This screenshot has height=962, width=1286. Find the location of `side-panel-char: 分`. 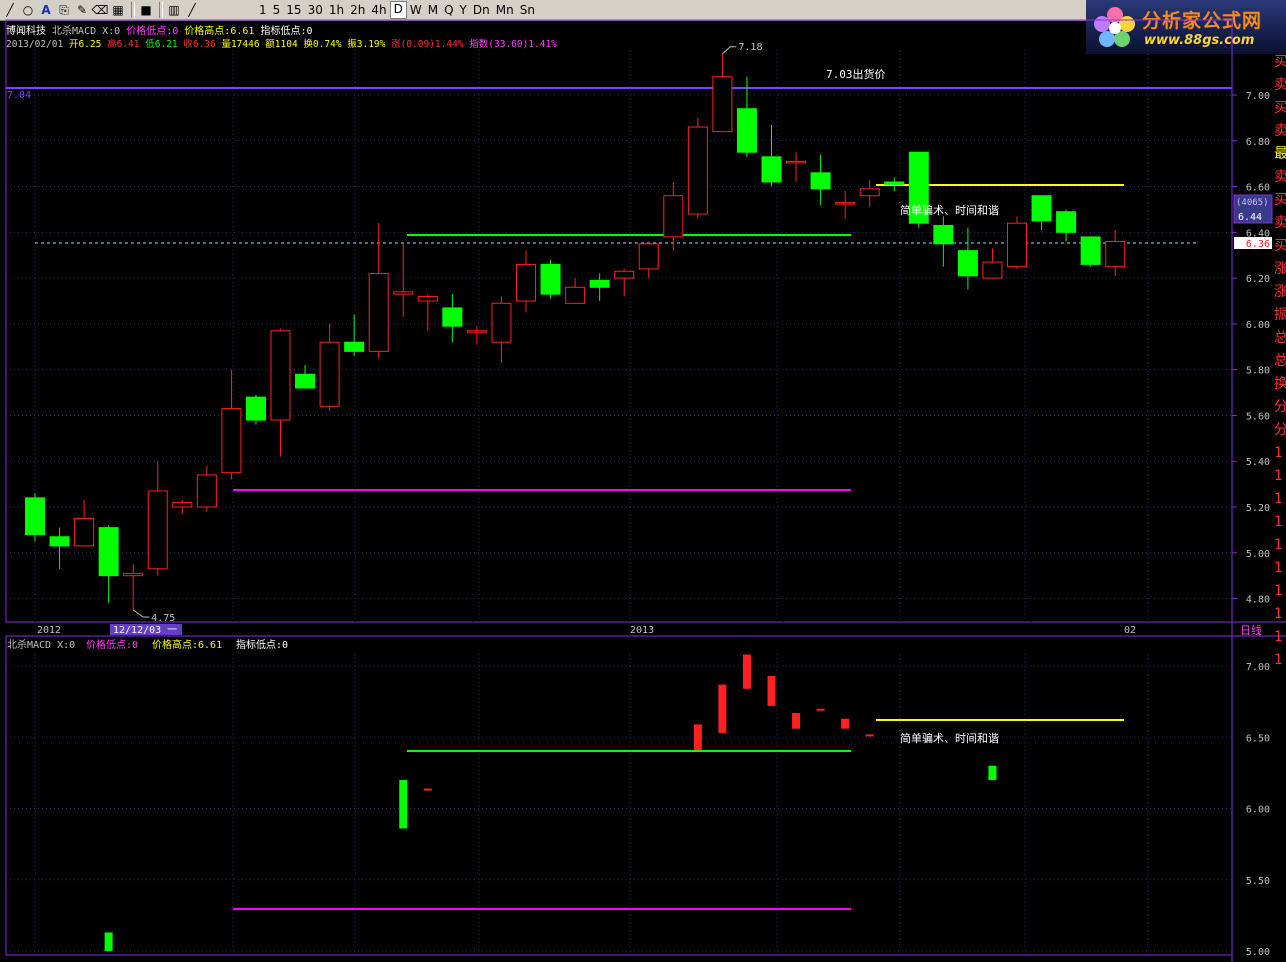

side-panel-char: 分 is located at coordinates (1280, 430).